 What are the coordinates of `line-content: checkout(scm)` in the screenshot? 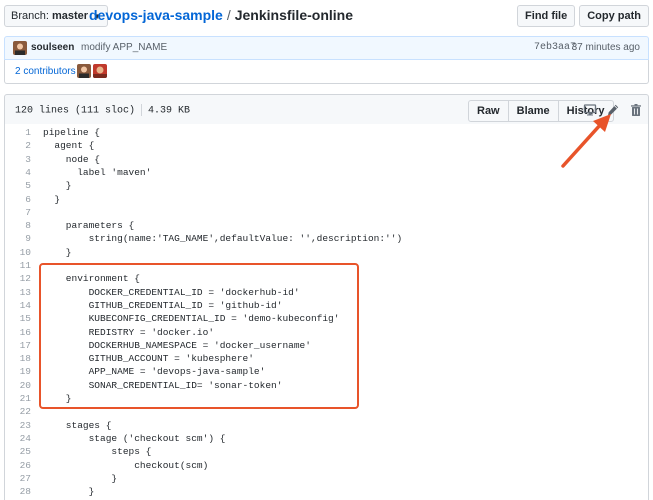 It's located at (126, 465).